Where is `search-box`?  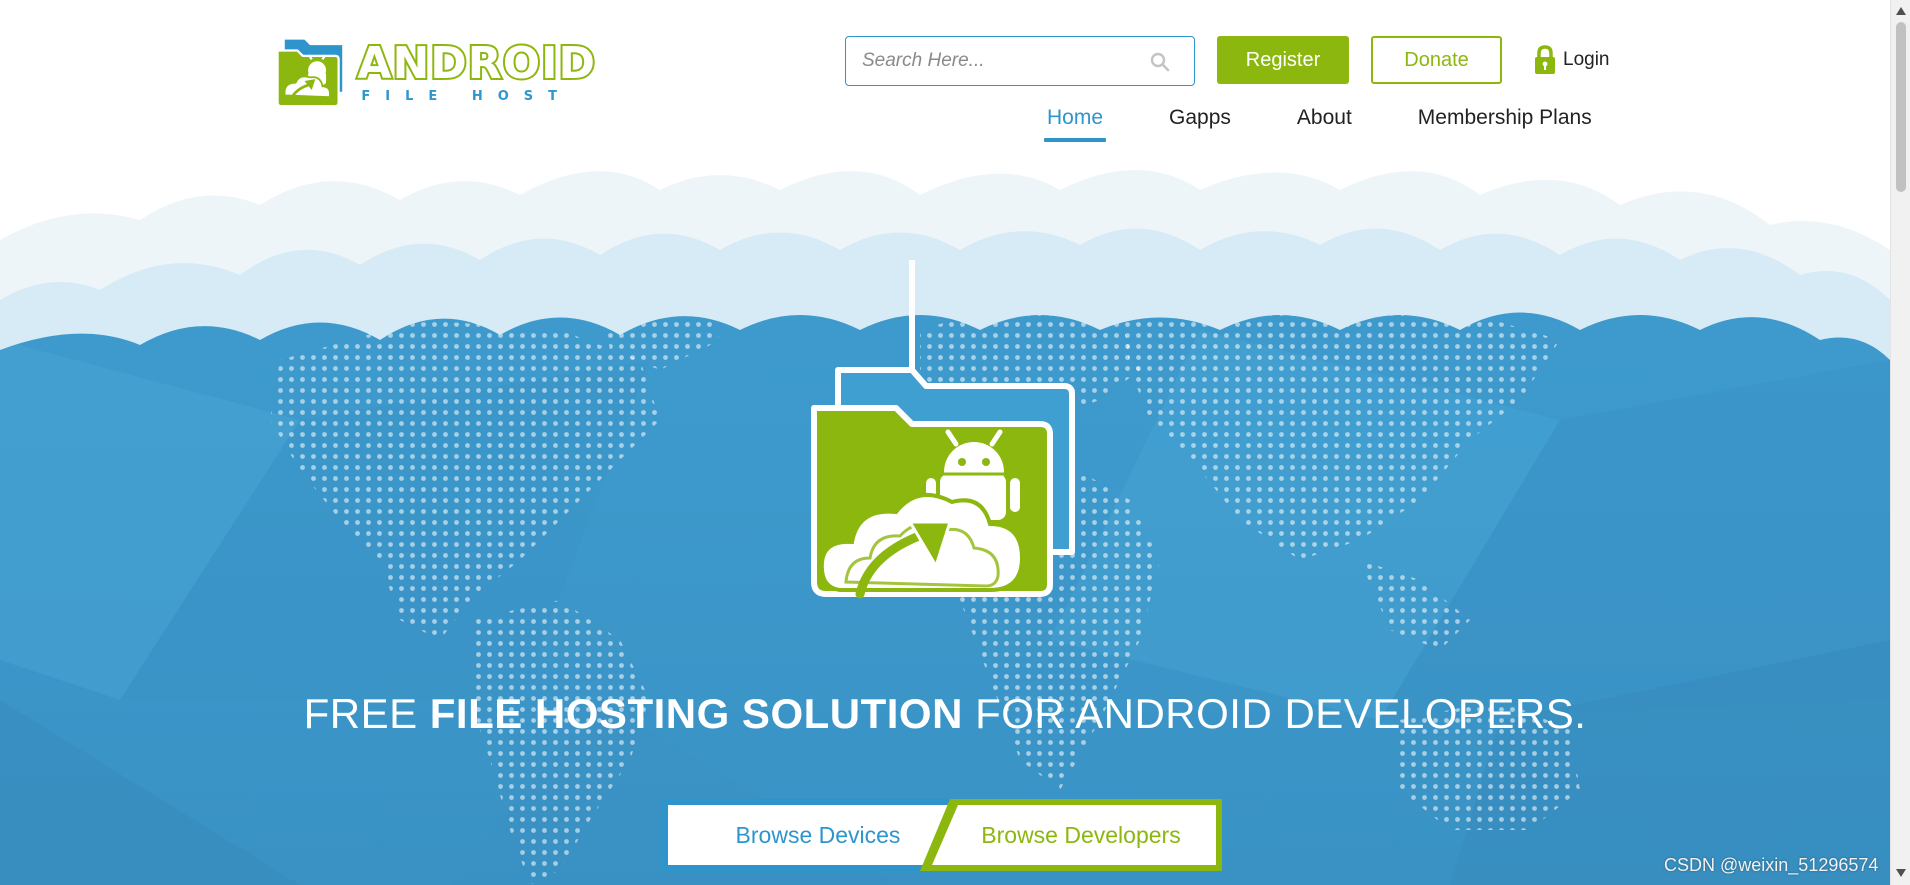 search-box is located at coordinates (1020, 61).